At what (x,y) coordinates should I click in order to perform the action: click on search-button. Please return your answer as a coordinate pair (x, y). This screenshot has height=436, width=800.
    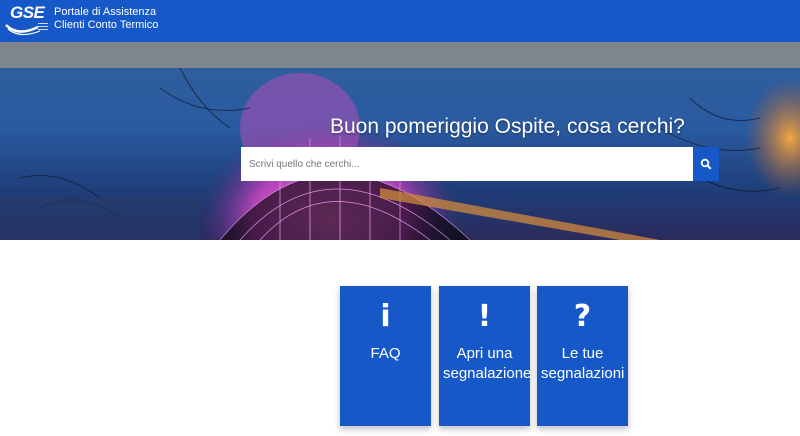
    Looking at the image, I should click on (706, 164).